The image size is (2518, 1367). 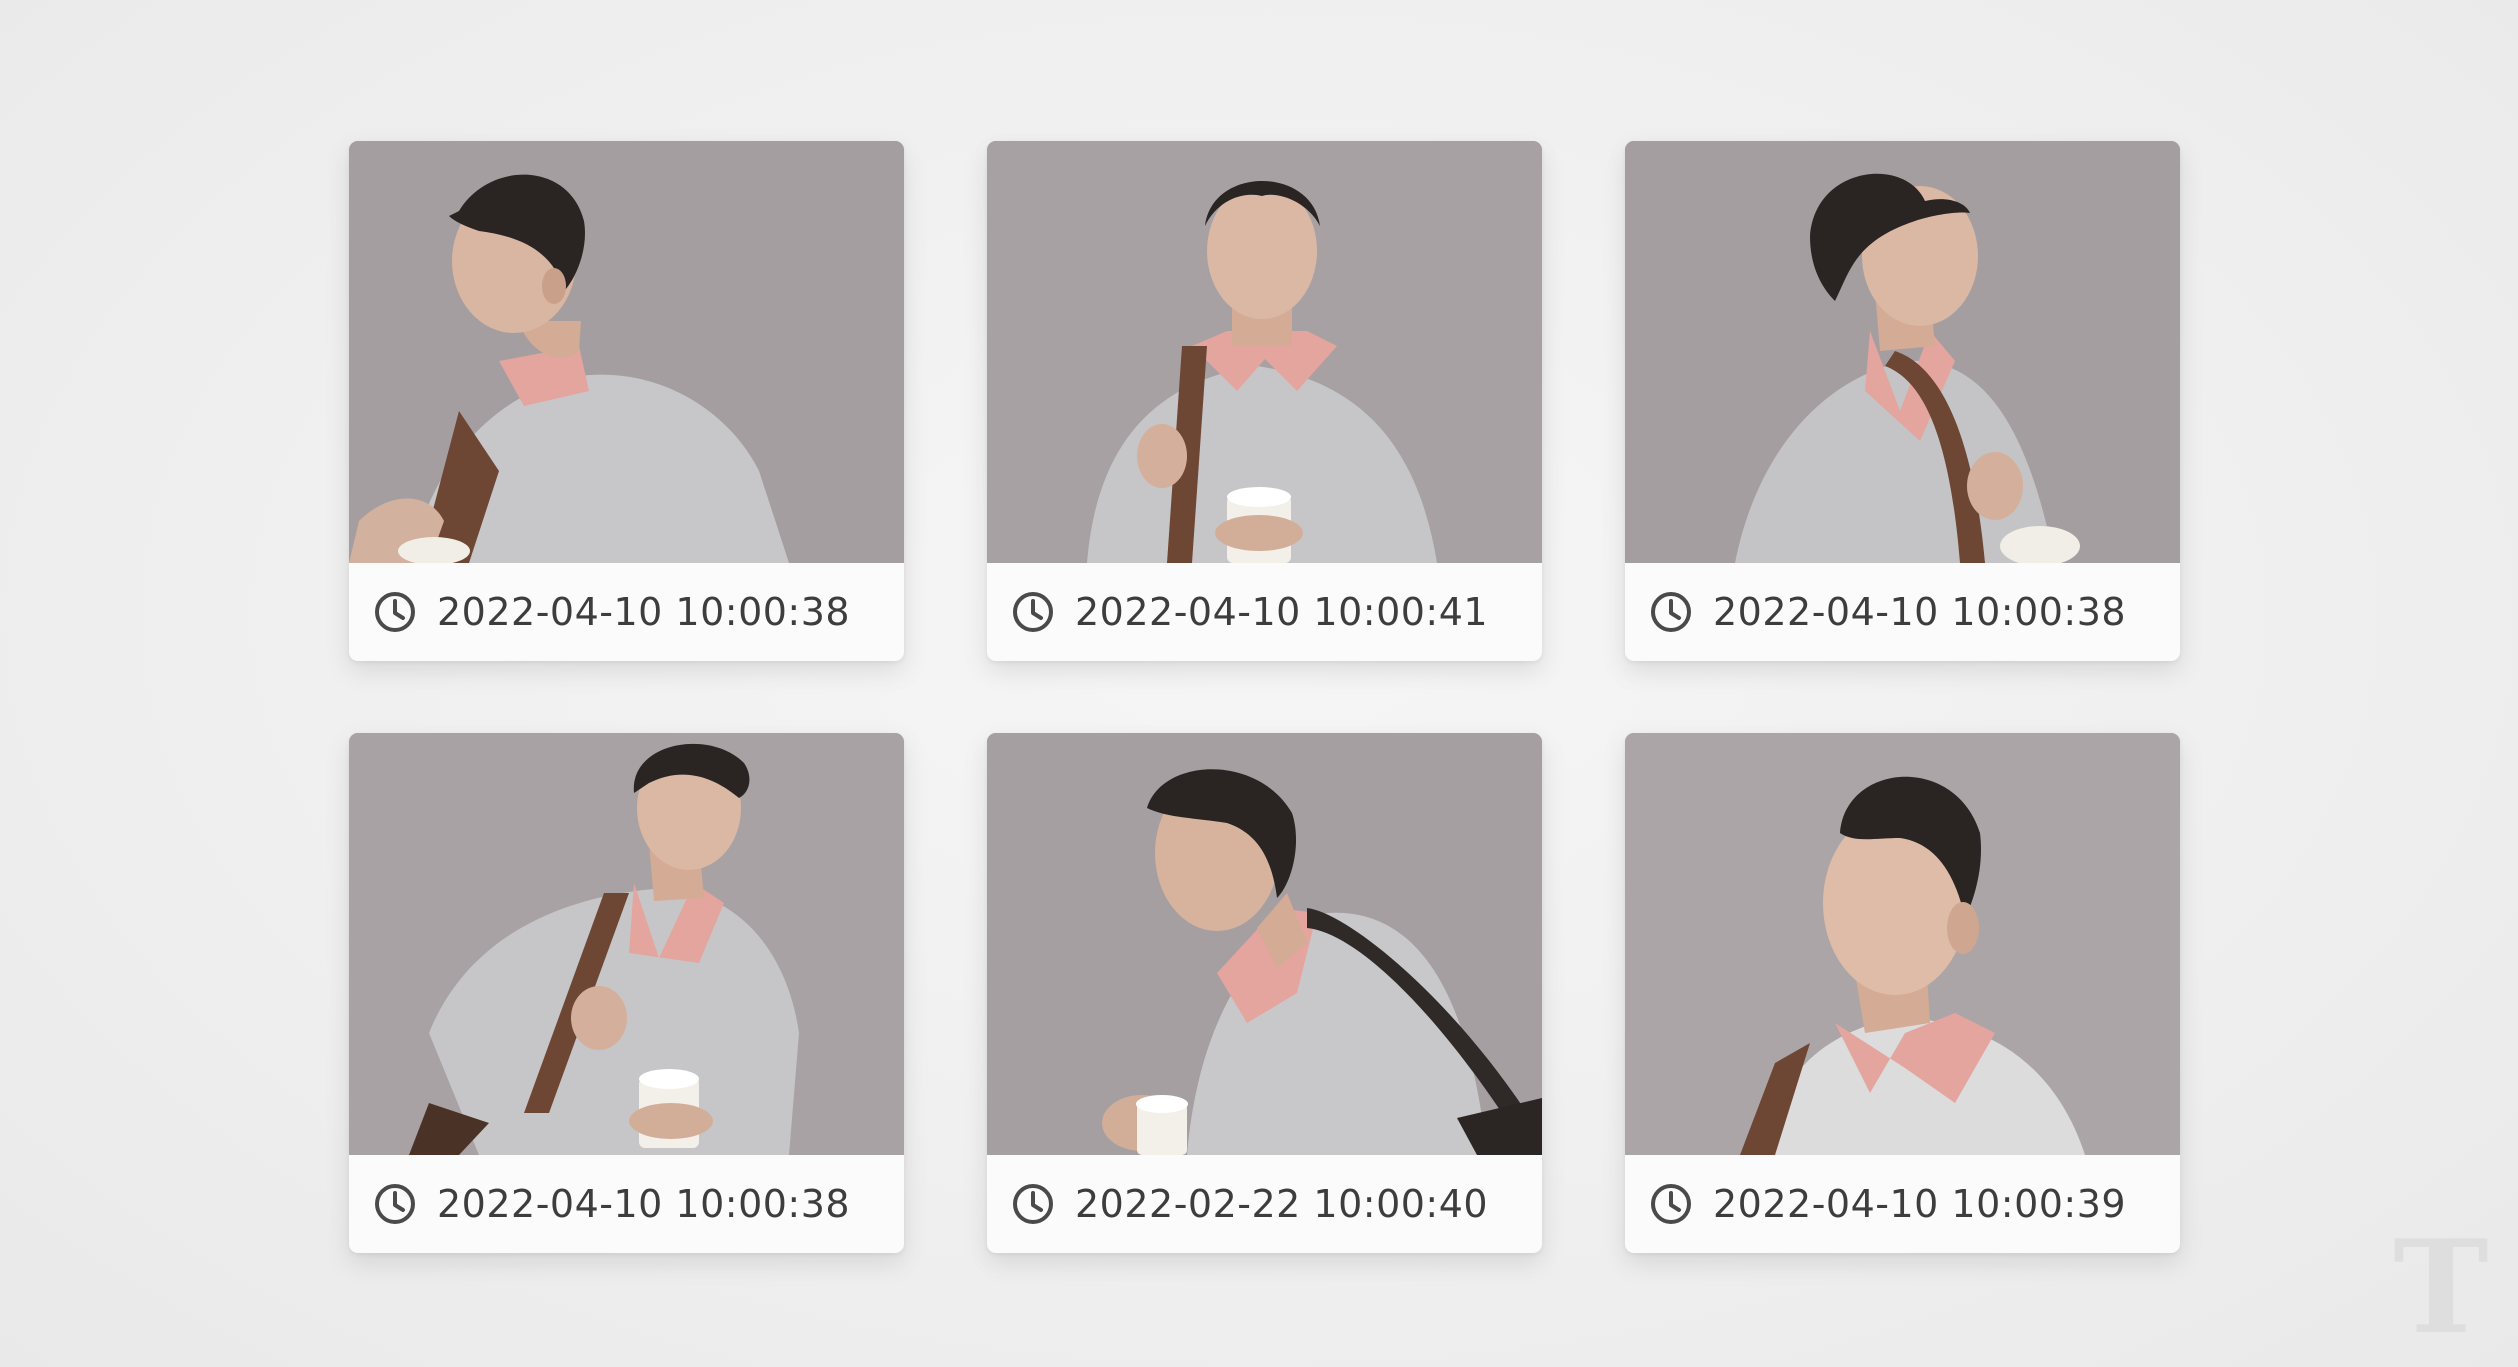 I want to click on logo-glyph: T, so click(x=2441, y=1288).